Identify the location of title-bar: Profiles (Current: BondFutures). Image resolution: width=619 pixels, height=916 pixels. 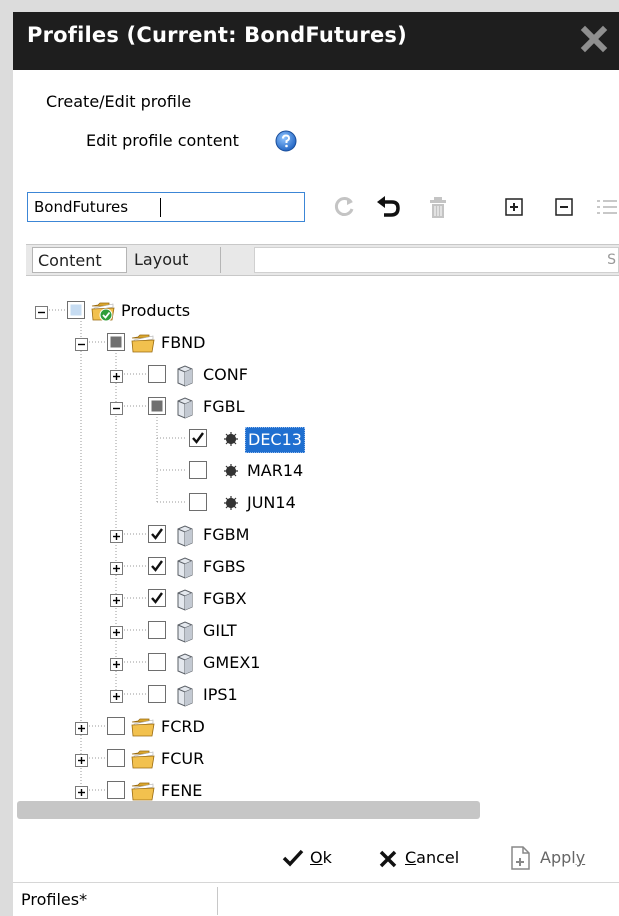
(316, 41).